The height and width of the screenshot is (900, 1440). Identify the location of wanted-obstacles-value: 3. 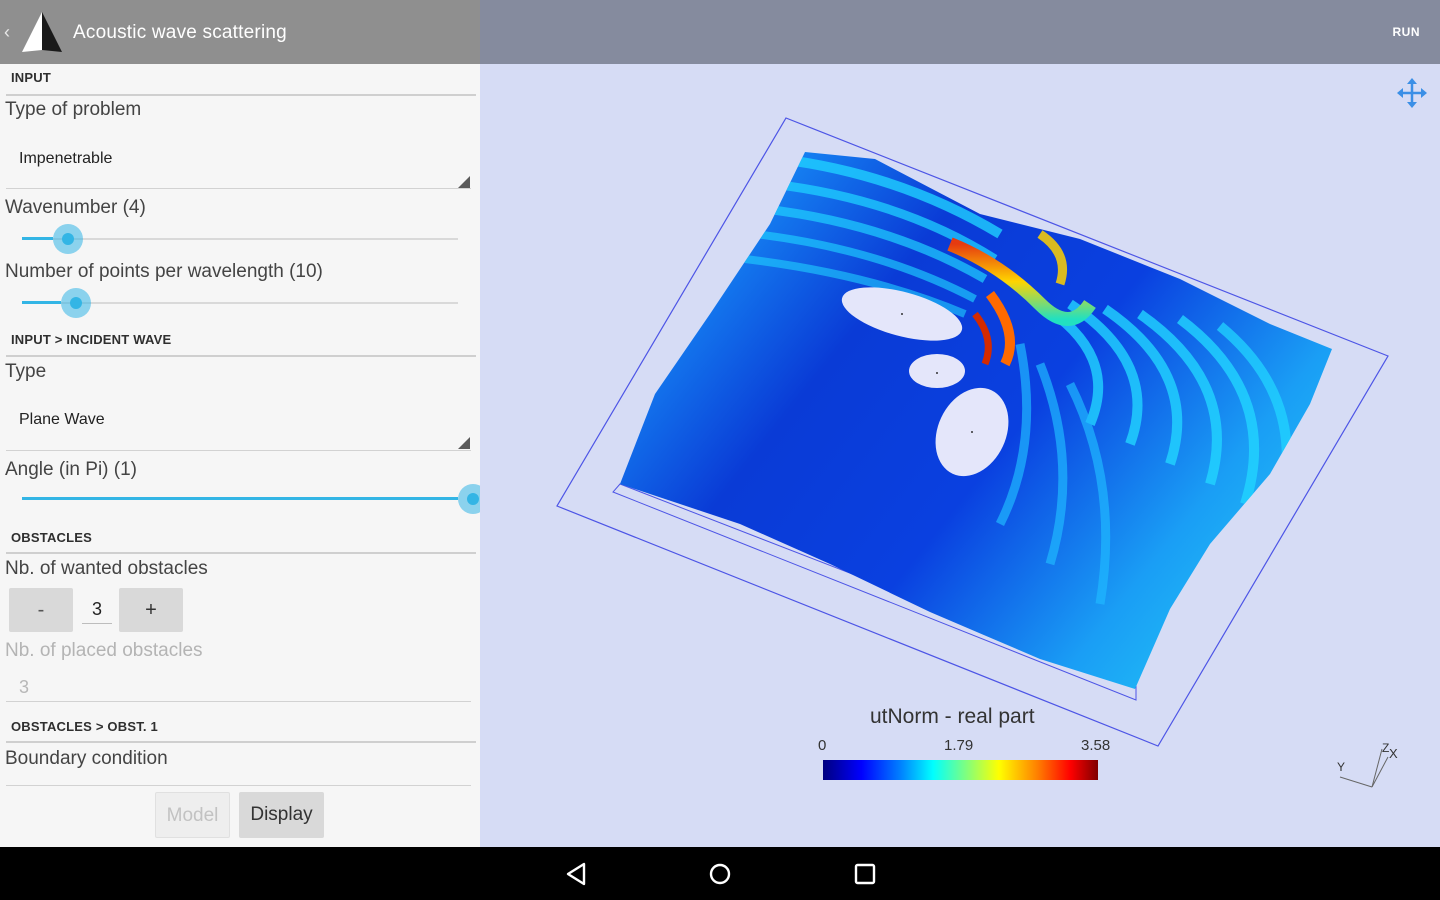
(97, 609).